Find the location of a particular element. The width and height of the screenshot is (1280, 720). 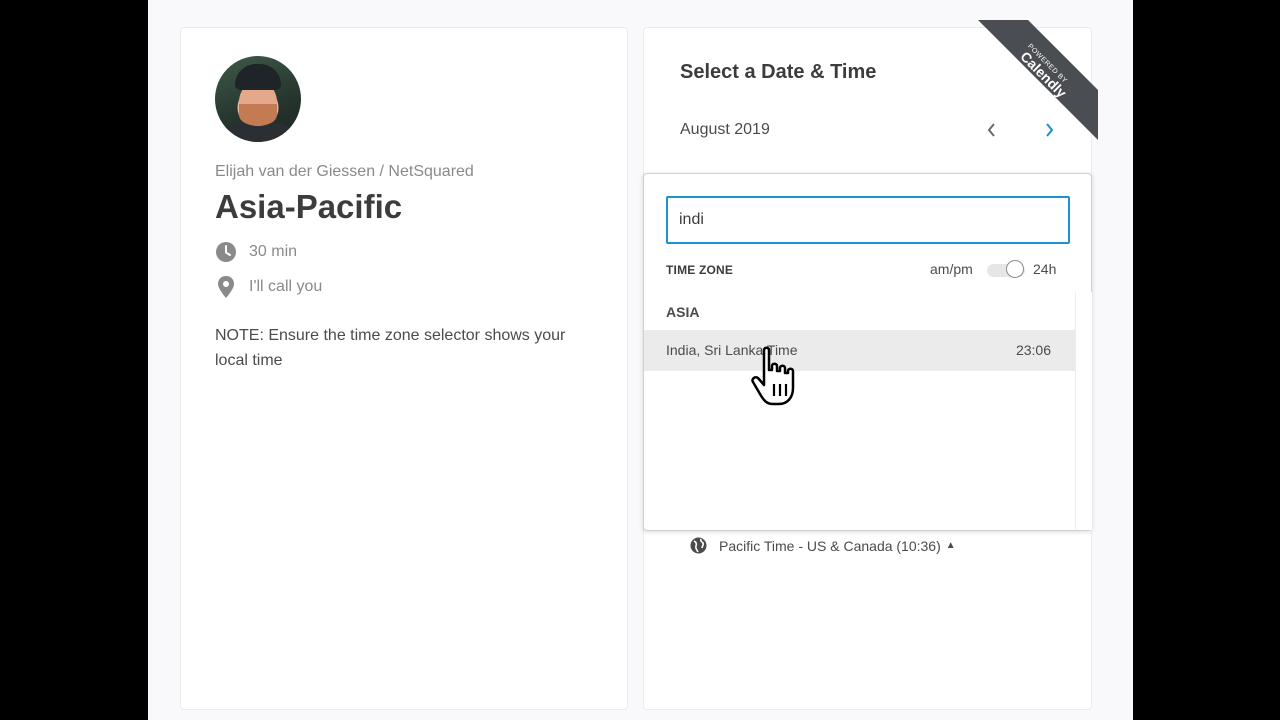

group-label-asia: ASIA is located at coordinates (683, 312).